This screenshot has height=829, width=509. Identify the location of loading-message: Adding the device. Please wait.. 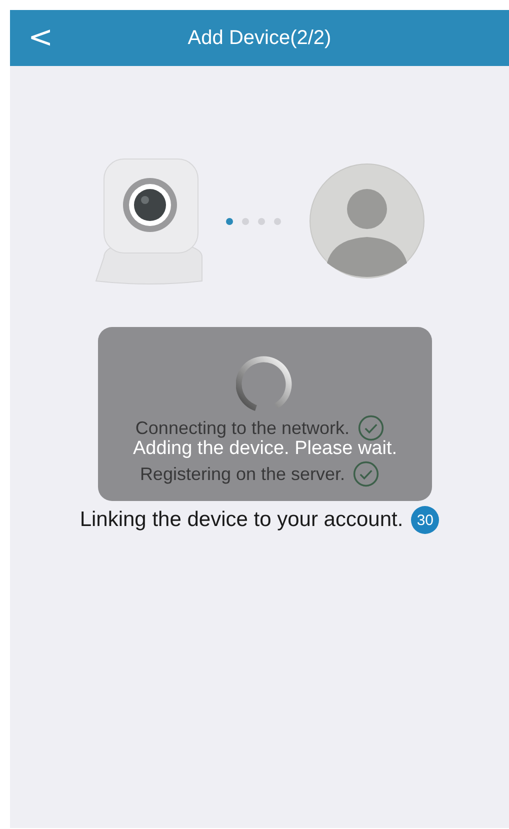
(265, 449).